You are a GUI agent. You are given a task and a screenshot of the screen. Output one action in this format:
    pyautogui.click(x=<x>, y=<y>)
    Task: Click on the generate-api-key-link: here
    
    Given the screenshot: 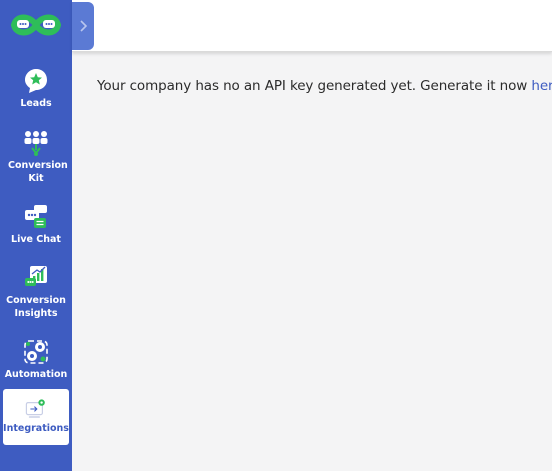 What is the action you would take?
    pyautogui.click(x=541, y=86)
    